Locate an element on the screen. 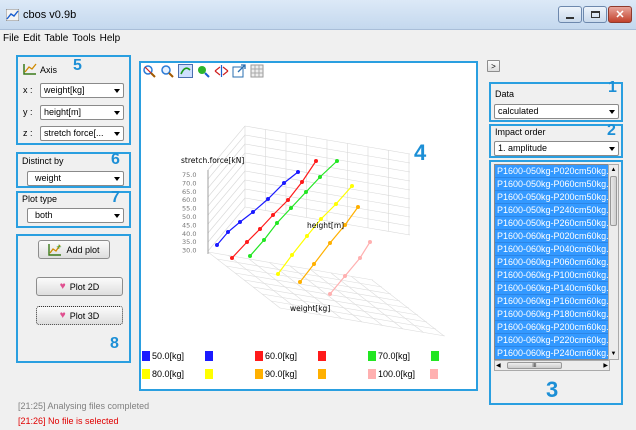 The height and width of the screenshot is (430, 636). file-list-hscrollbar: ◀ III ▶ is located at coordinates (552, 365).